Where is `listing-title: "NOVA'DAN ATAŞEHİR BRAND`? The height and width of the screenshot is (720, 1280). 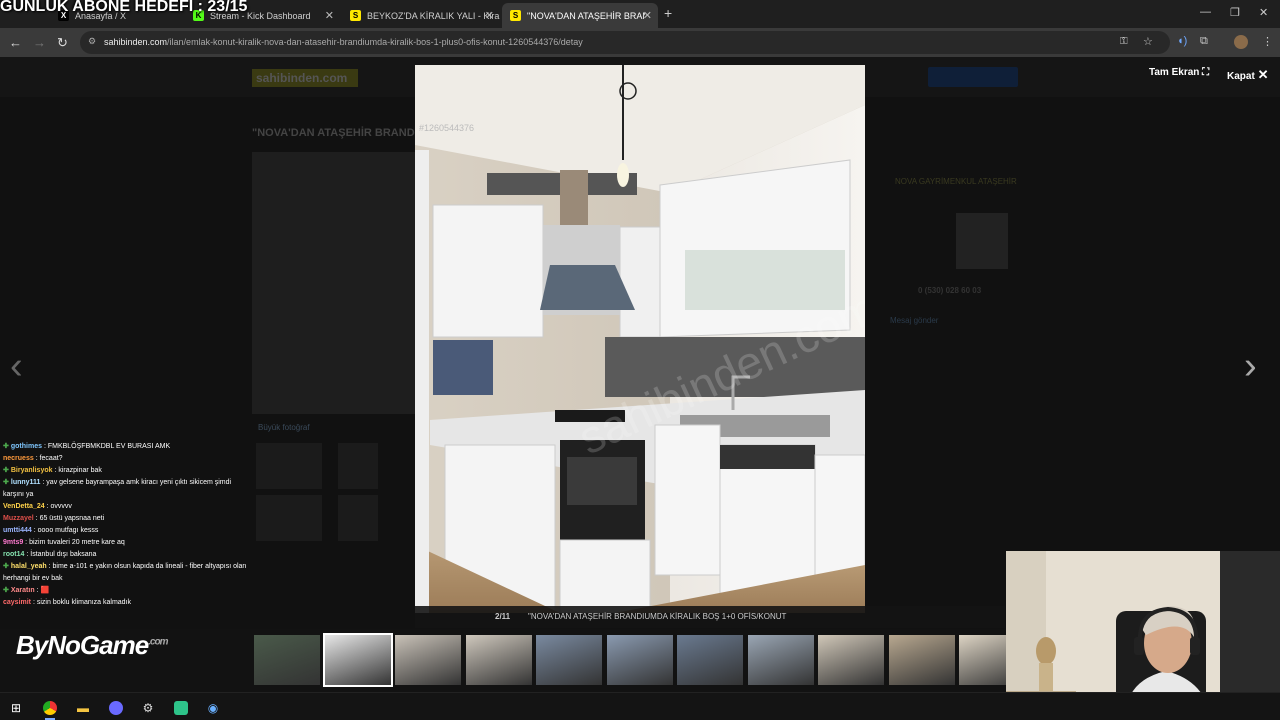 listing-title: "NOVA'DAN ATAŞEHİR BRAND is located at coordinates (333, 133).